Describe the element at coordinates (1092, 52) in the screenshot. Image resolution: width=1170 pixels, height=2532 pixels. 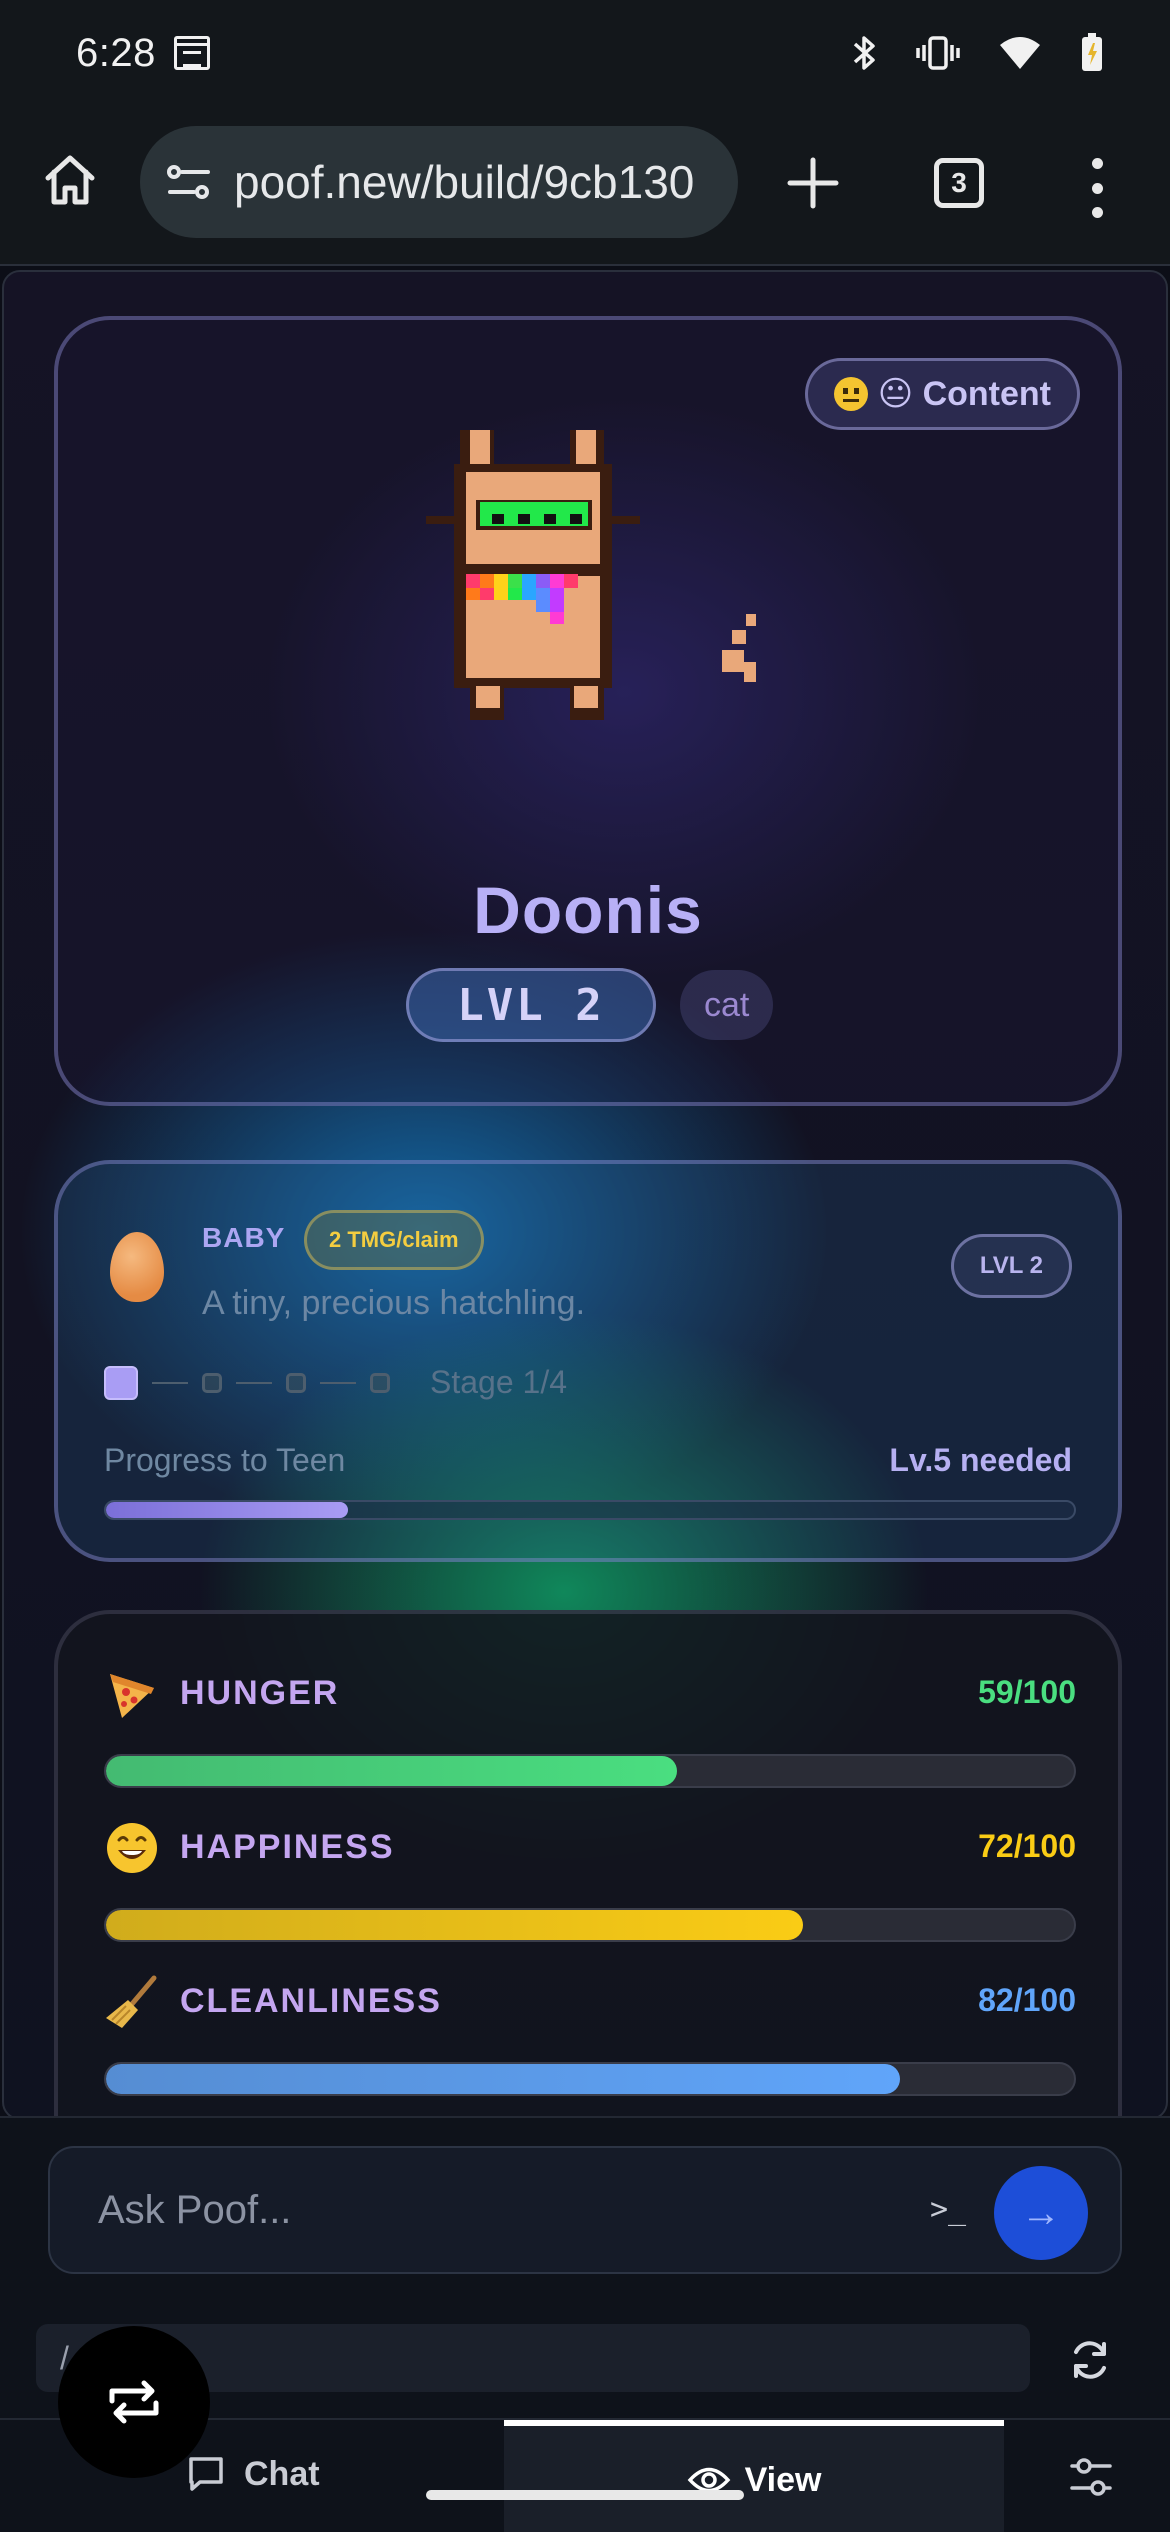
I see `battery-icon` at that location.